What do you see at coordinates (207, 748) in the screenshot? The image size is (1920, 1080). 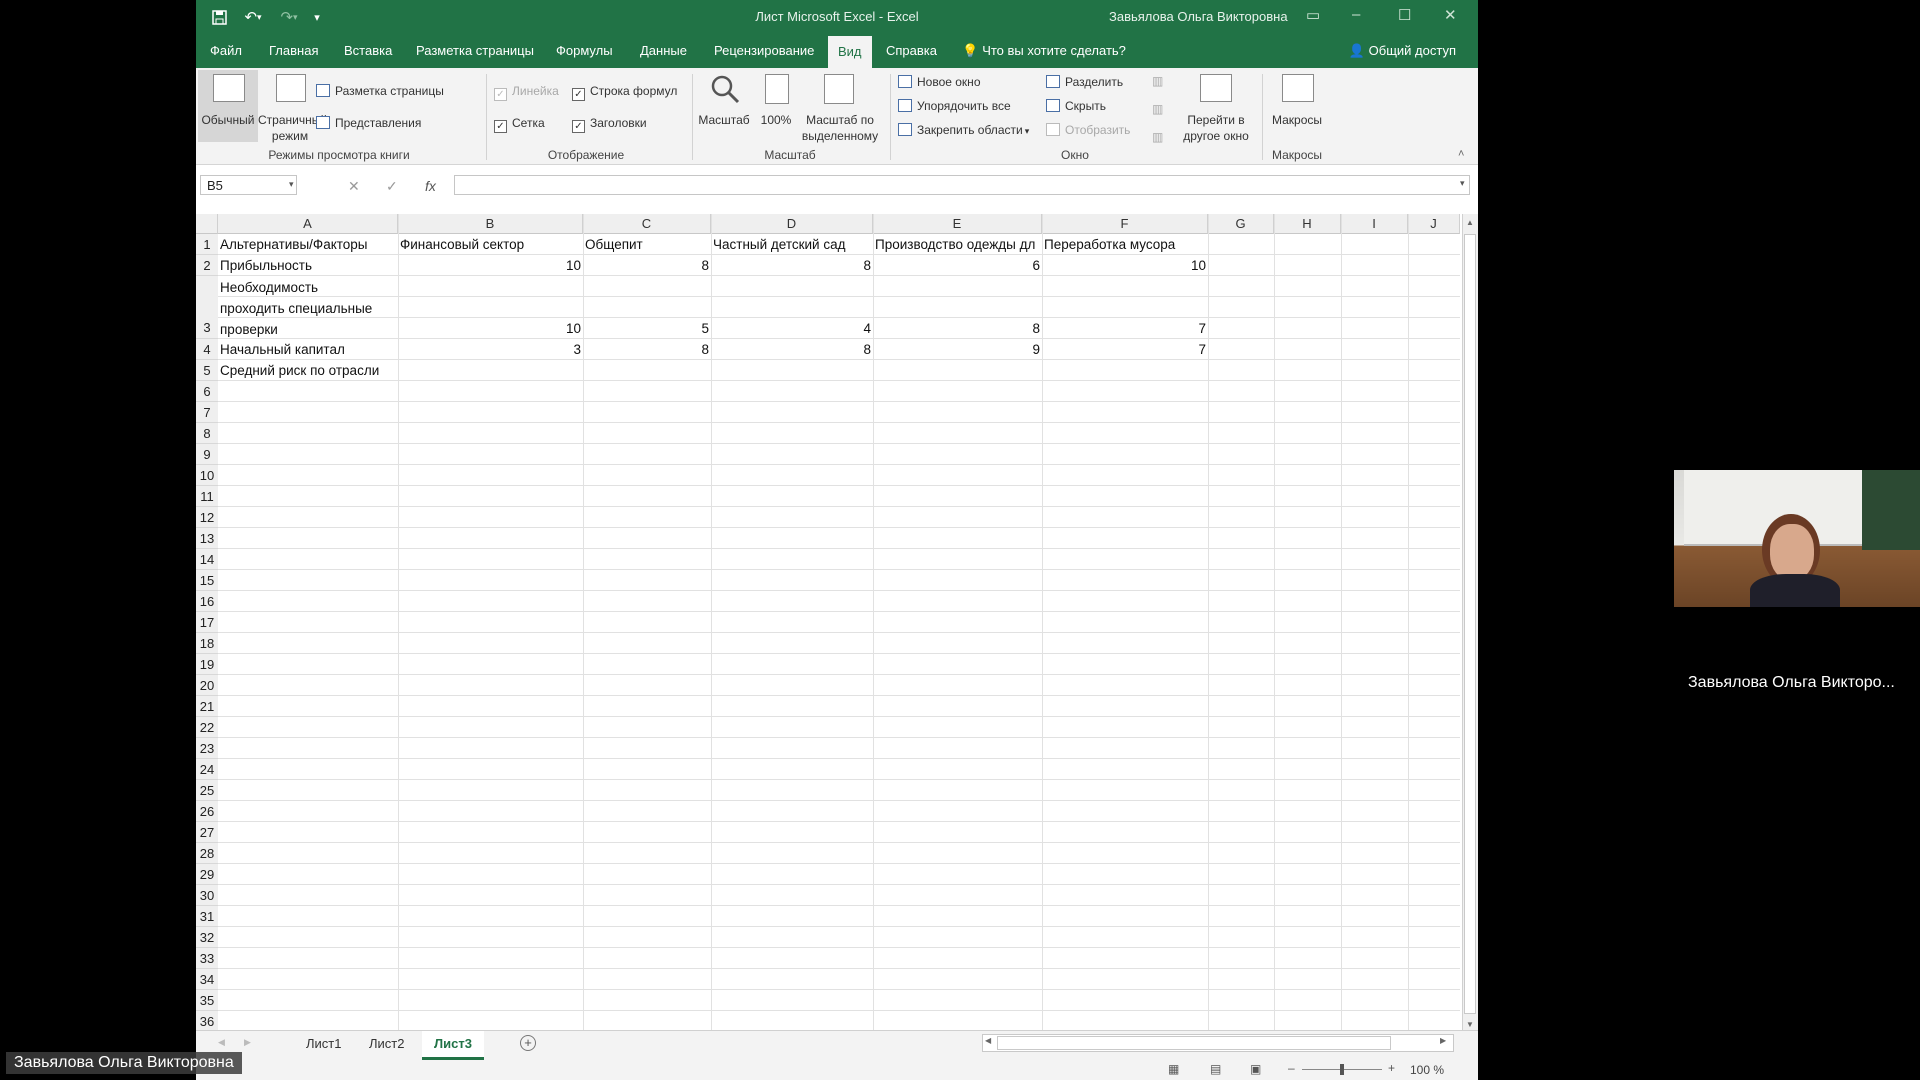 I see `row-header: 23` at bounding box center [207, 748].